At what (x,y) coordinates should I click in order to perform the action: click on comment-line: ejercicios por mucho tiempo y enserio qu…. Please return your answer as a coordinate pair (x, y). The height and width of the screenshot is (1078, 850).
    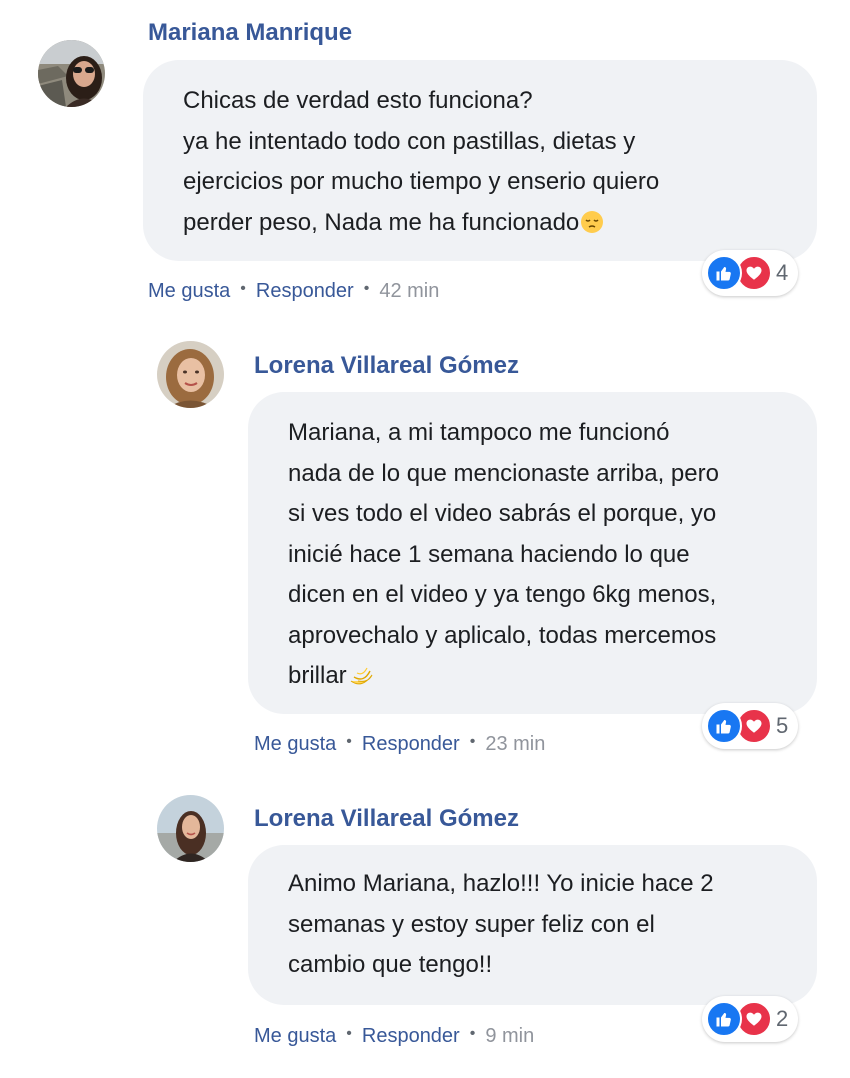
    Looking at the image, I should click on (421, 181).